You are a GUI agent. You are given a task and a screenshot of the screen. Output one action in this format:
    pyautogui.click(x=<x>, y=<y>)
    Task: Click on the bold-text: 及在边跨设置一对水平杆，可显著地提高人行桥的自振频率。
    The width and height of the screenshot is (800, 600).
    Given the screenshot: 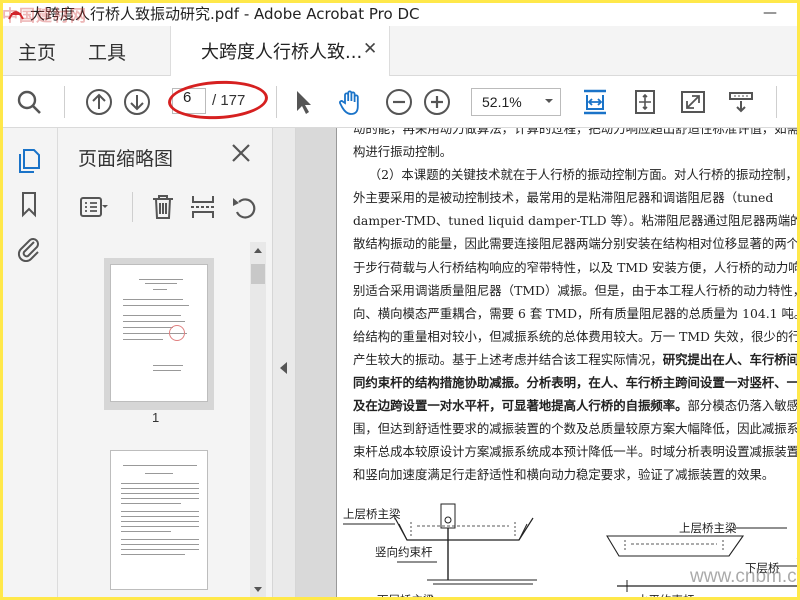 What is the action you would take?
    pyautogui.click(x=520, y=406)
    